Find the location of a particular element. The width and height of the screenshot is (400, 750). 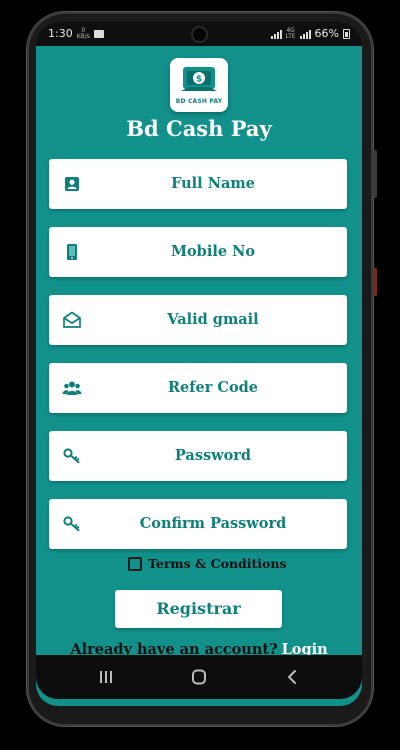

status-time: 1:30 is located at coordinates (60, 33).